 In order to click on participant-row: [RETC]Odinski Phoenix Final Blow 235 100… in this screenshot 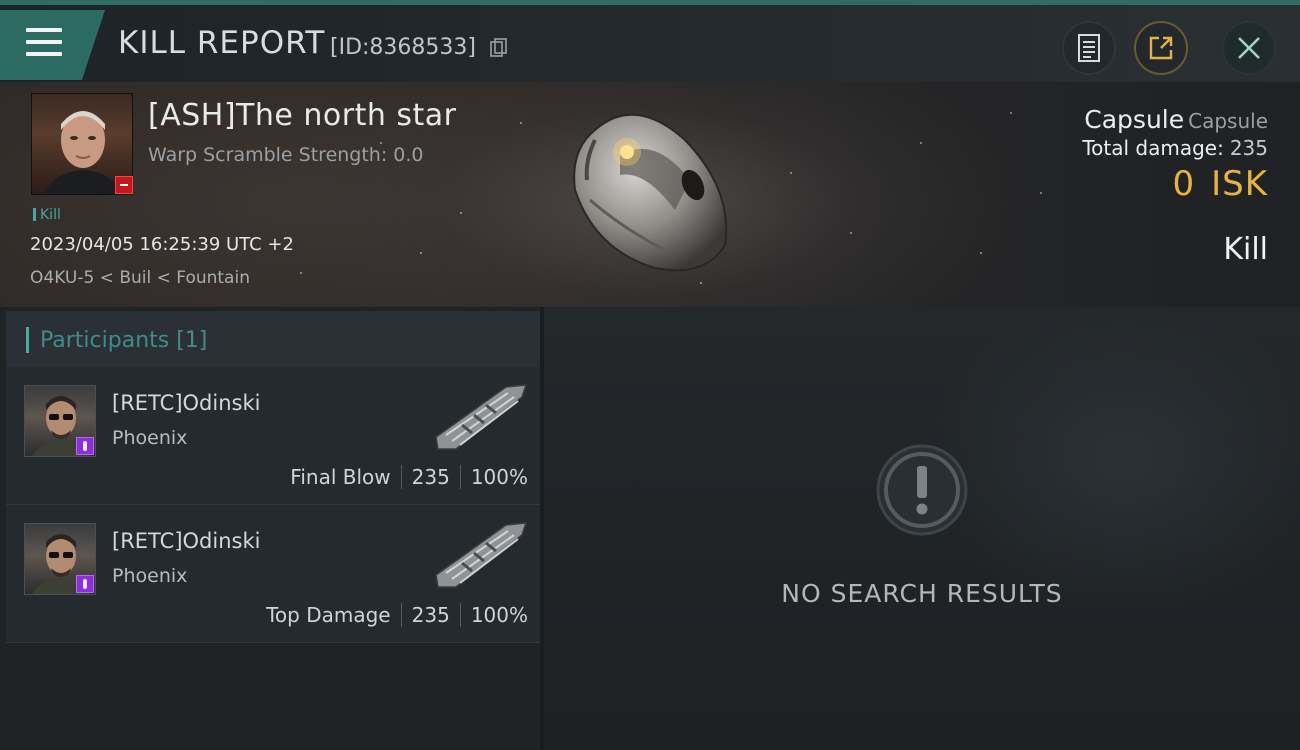, I will do `click(273, 436)`.